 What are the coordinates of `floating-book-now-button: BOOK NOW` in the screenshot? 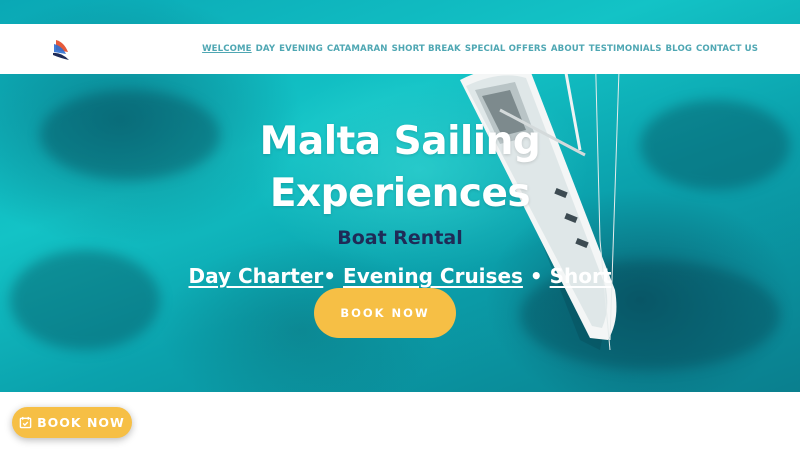 It's located at (72, 422).